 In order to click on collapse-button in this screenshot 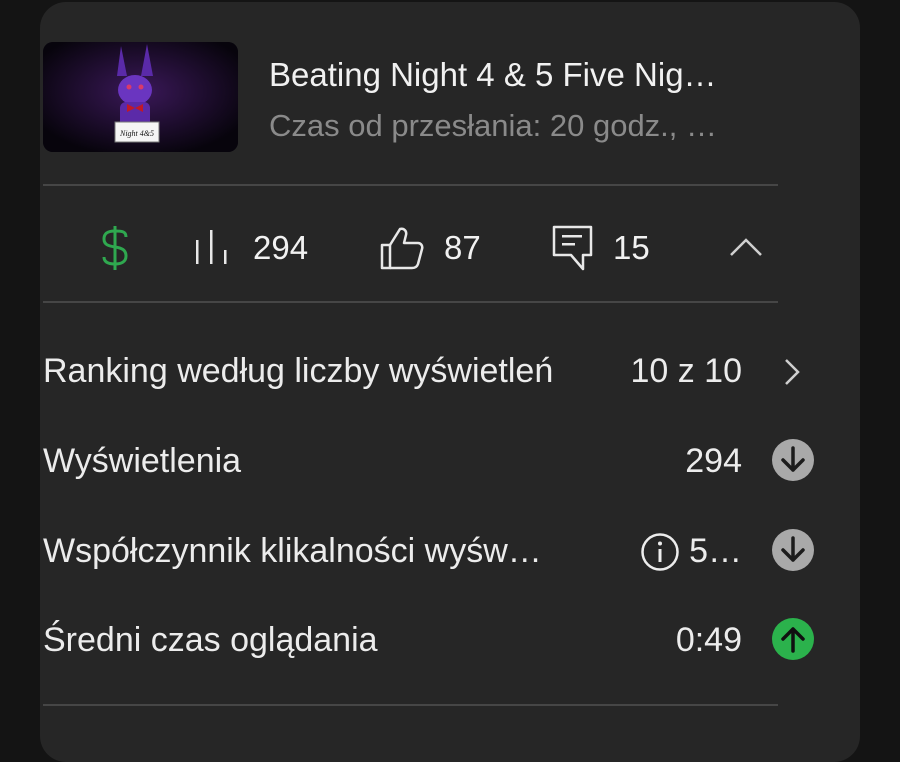, I will do `click(746, 249)`.